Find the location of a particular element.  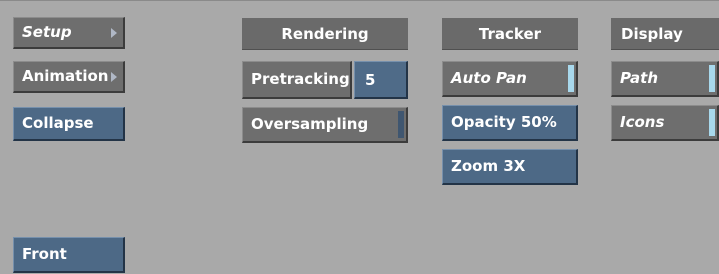

icons-toggle: Icons is located at coordinates (665, 123).